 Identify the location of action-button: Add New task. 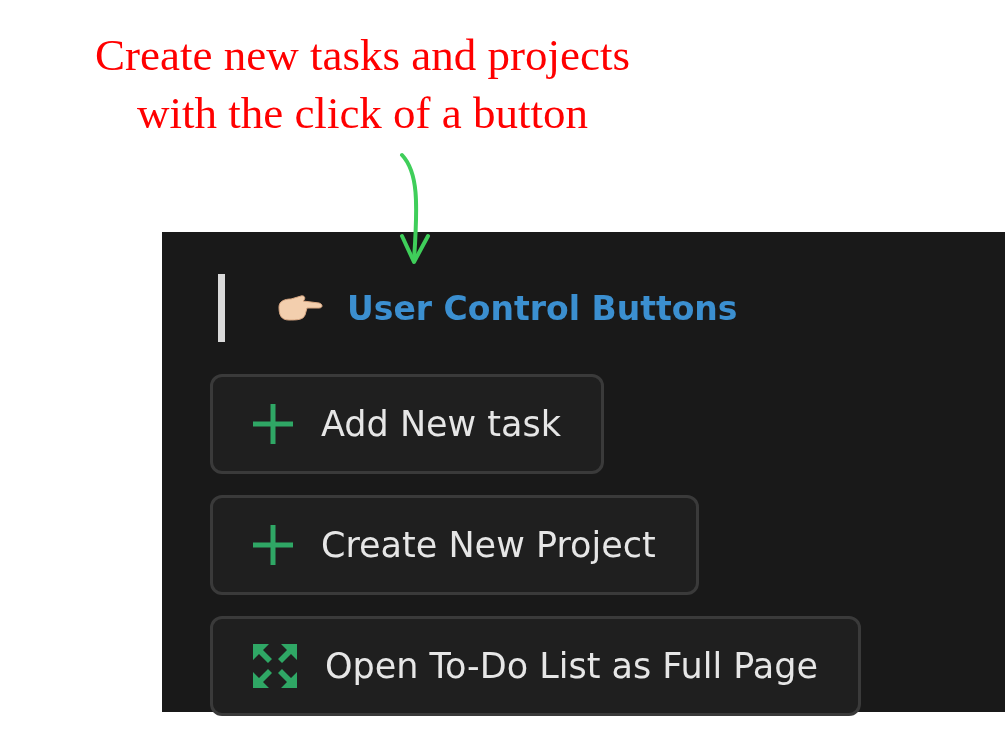
(407, 424).